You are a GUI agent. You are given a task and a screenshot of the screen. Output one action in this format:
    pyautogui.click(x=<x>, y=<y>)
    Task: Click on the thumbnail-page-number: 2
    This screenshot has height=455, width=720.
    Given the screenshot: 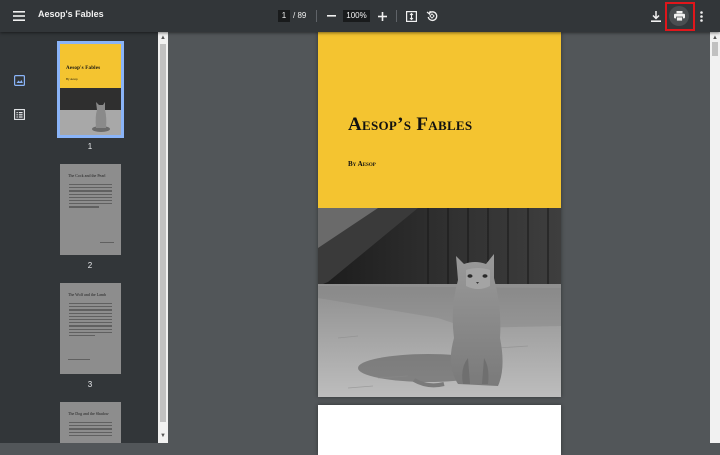 What is the action you would take?
    pyautogui.click(x=90, y=265)
    